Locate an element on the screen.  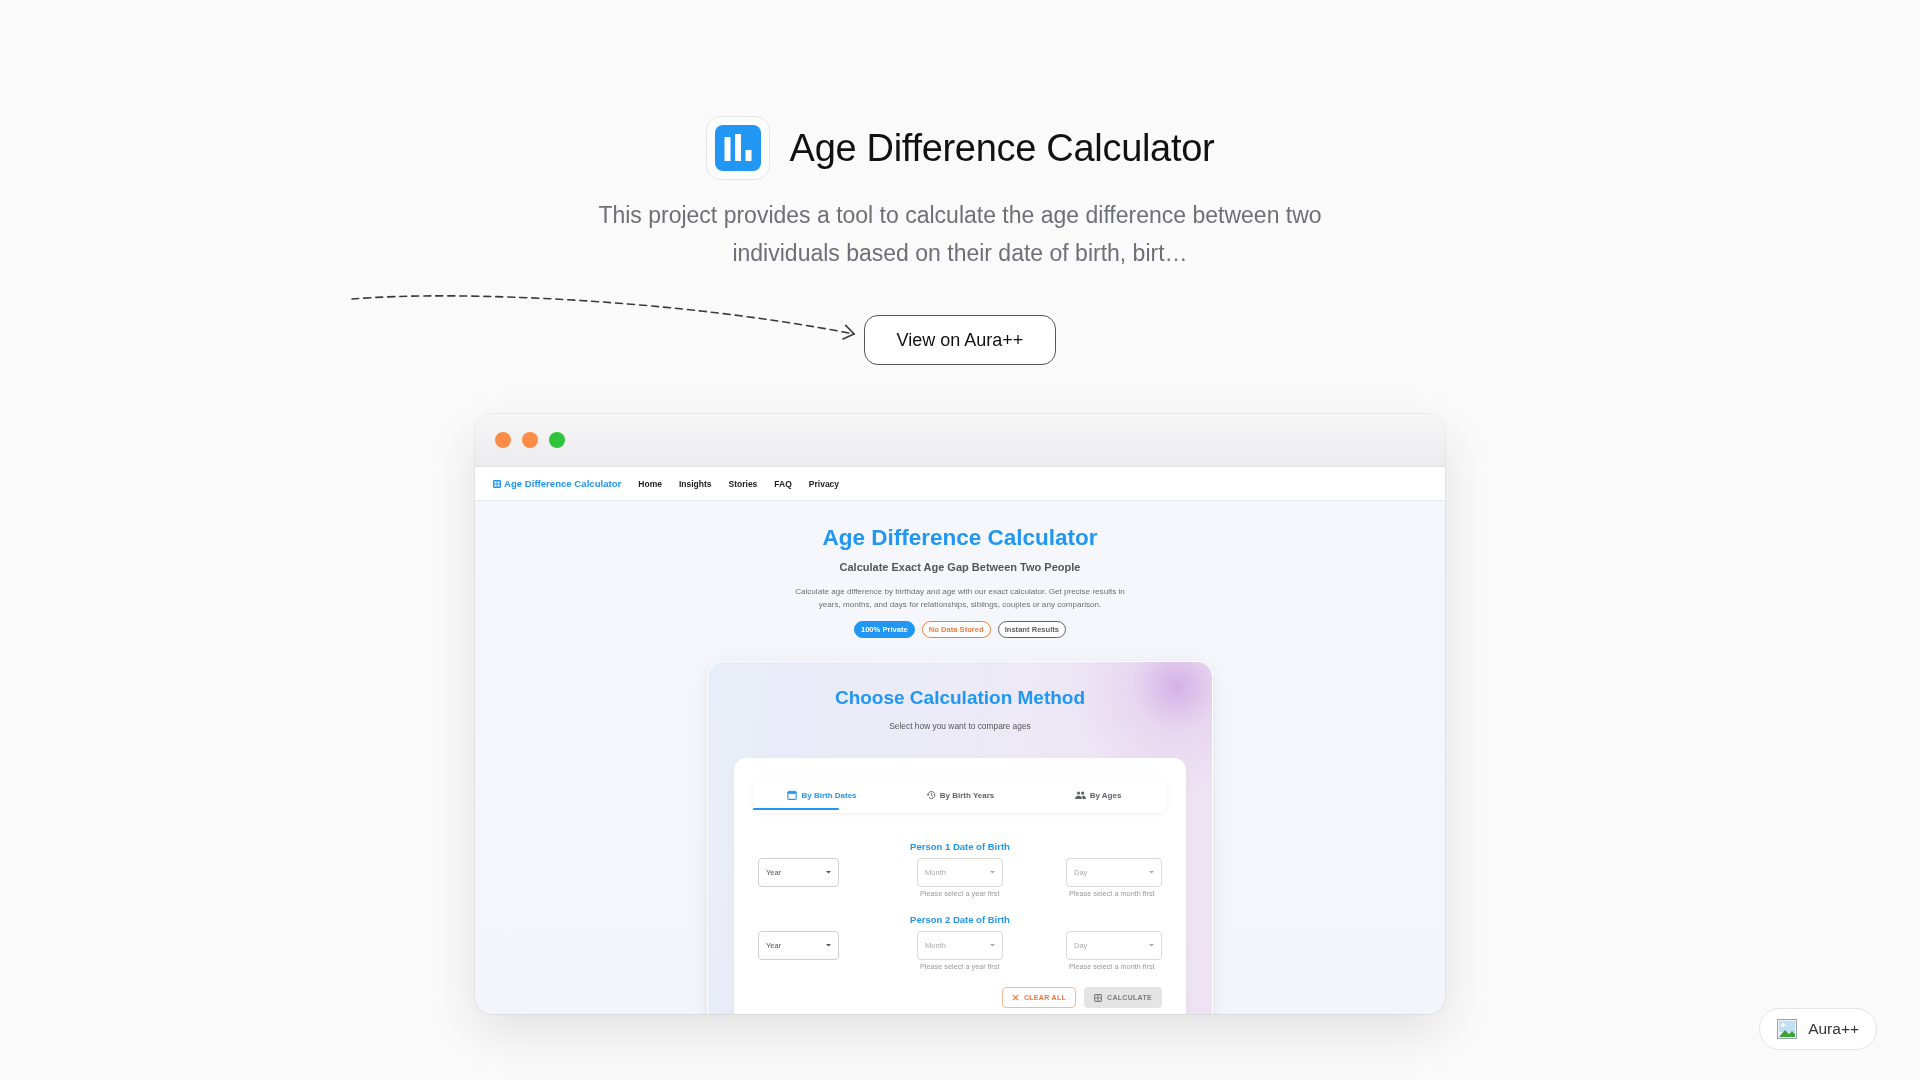
card-subtitle: Select how you want to compare ages is located at coordinates (960, 726).